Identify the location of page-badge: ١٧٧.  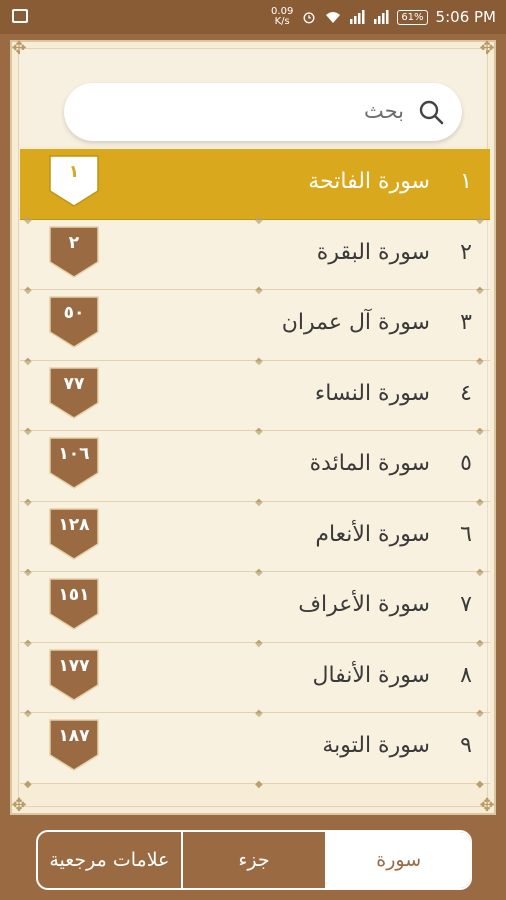
(74, 674).